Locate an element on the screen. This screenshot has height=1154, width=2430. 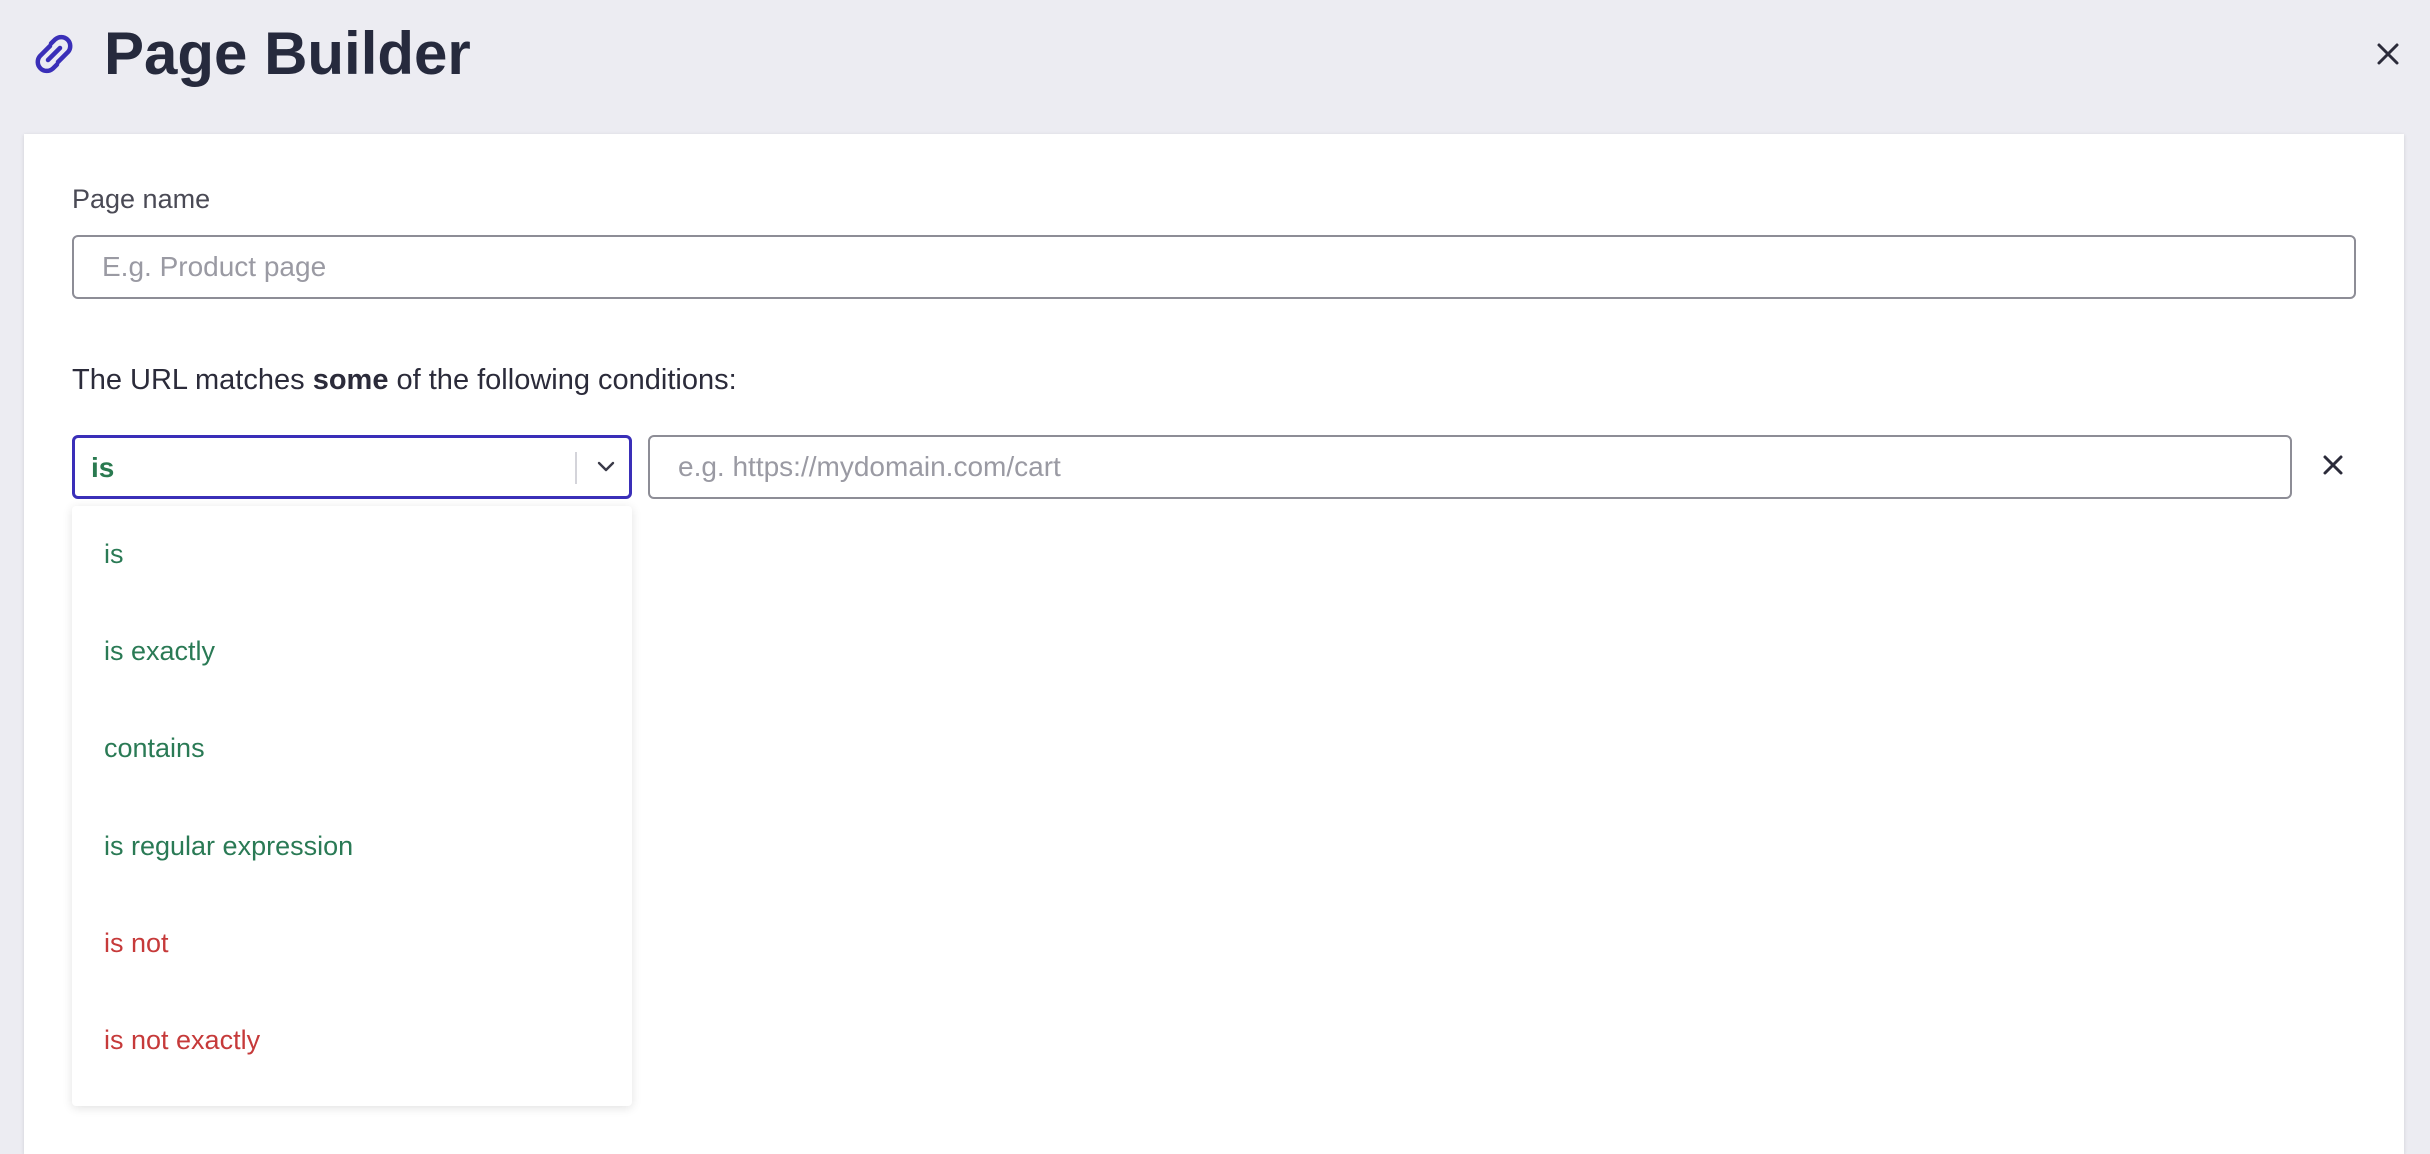
conditions-suffix: of the following conditions: is located at coordinates (562, 380).